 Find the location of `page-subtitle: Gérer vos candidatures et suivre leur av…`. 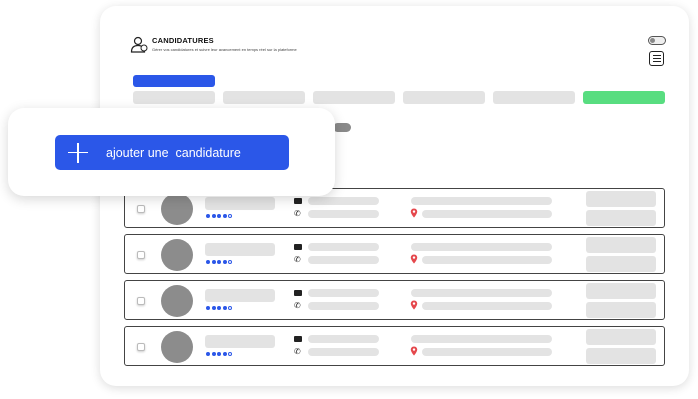

page-subtitle: Gérer vos candidatures et suivre leur av… is located at coordinates (224, 49).